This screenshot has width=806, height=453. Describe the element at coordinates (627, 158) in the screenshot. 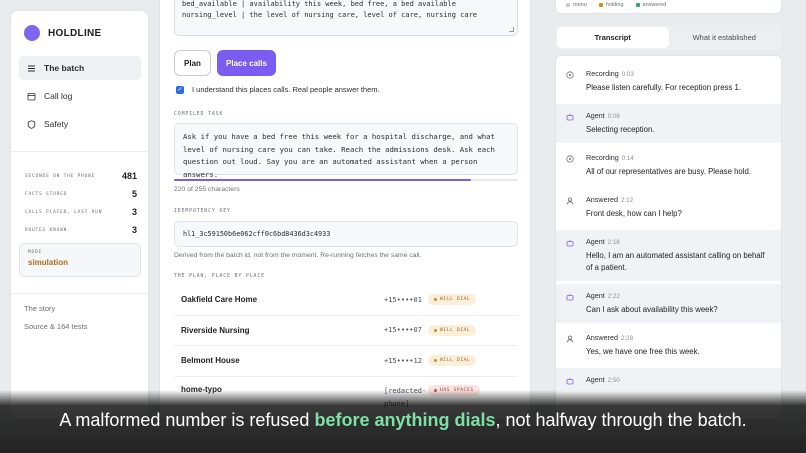

I see `message-time: 0:14` at that location.